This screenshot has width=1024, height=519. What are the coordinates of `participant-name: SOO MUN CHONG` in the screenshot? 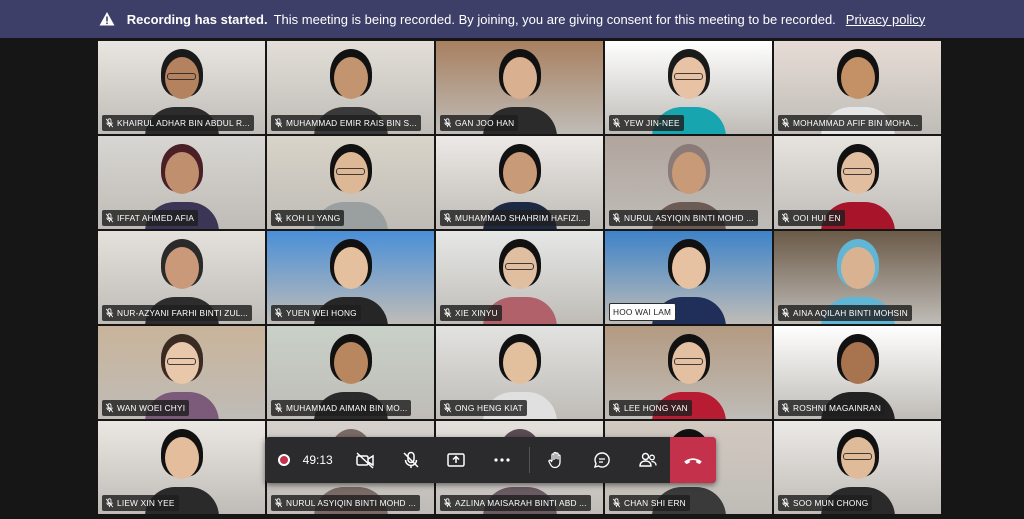 It's located at (831, 503).